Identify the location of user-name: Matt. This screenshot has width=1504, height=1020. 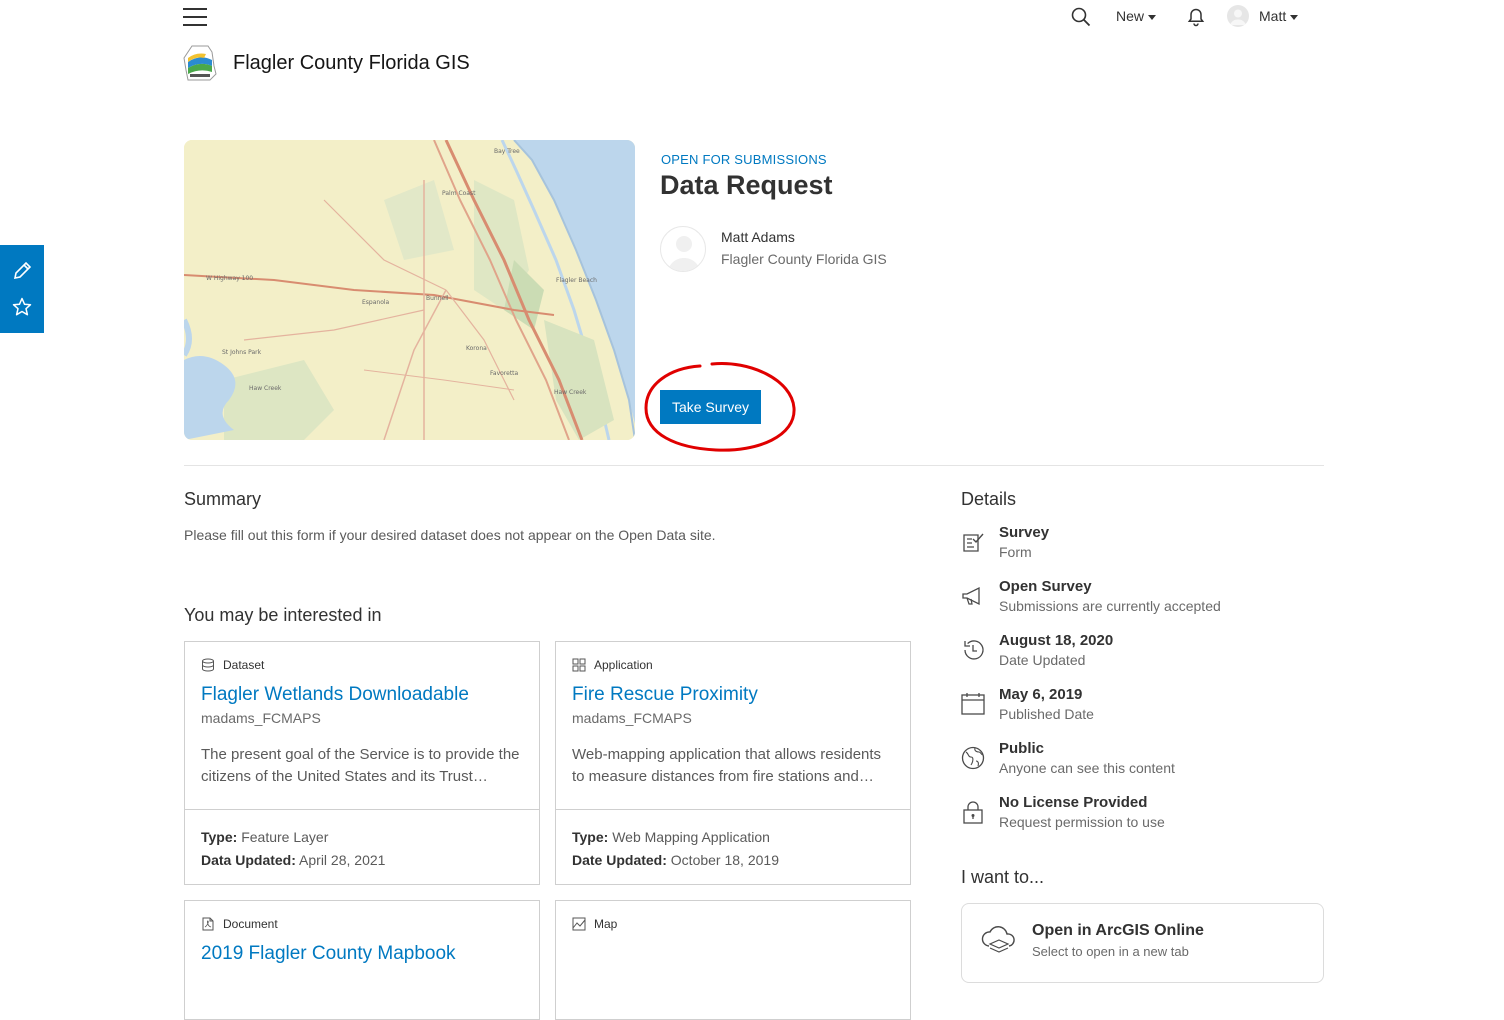
(1273, 16).